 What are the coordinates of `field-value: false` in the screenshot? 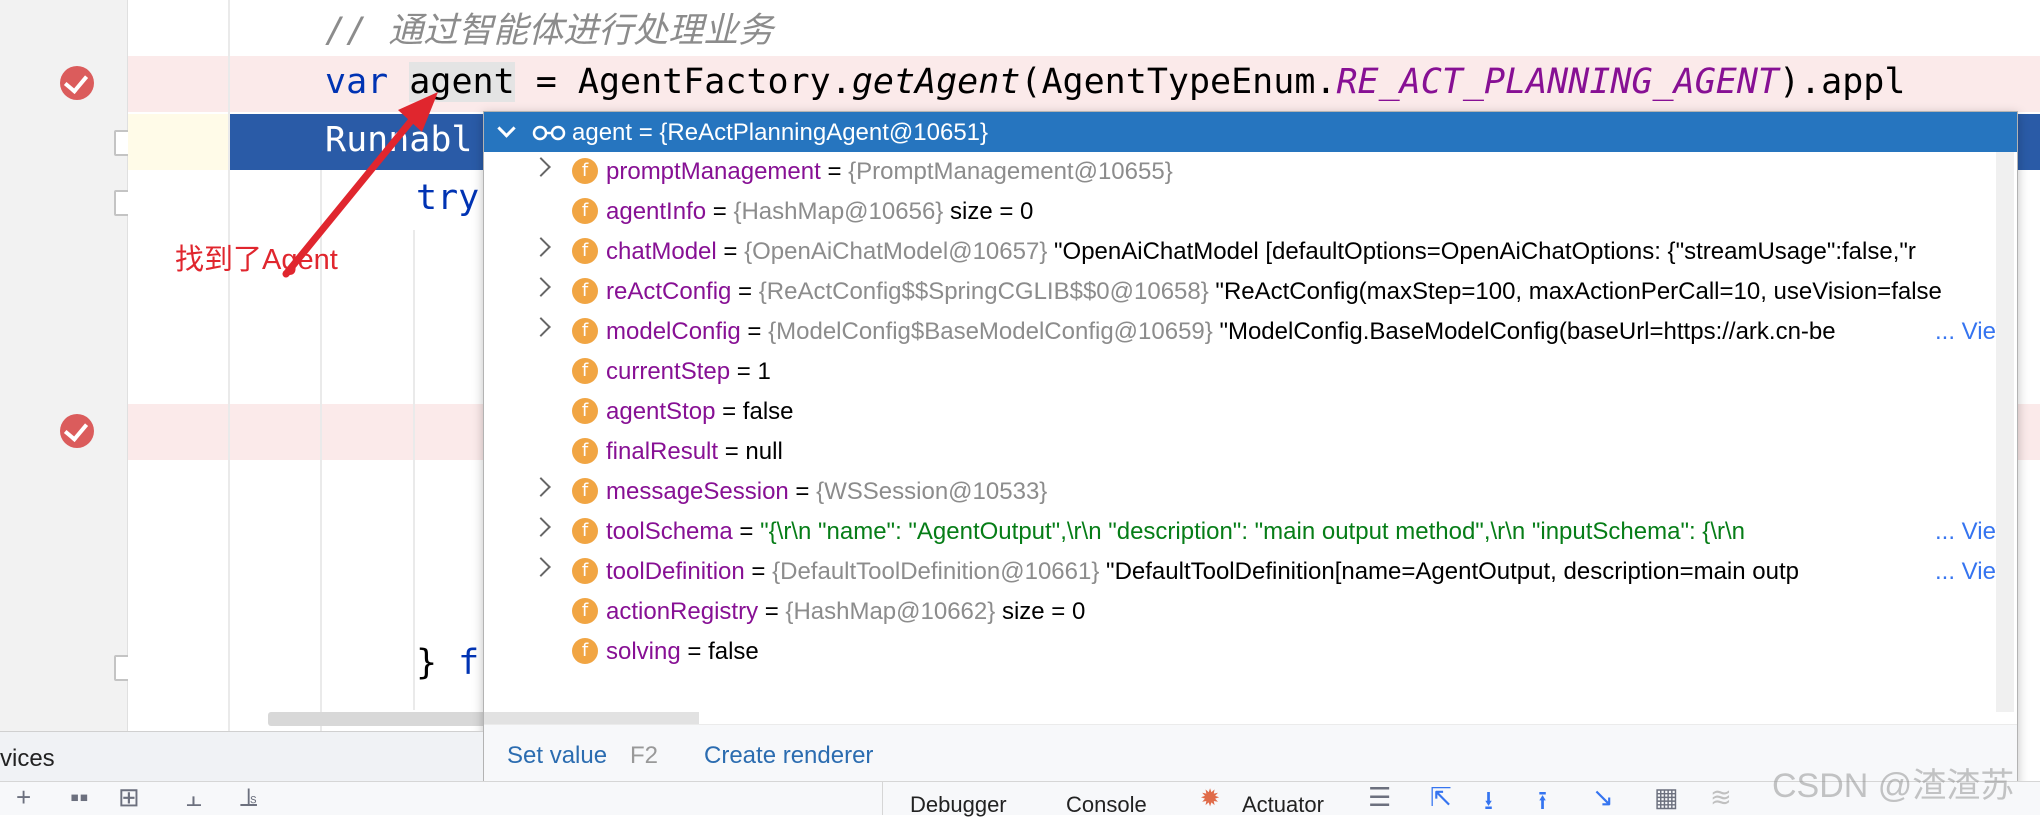 It's located at (733, 651).